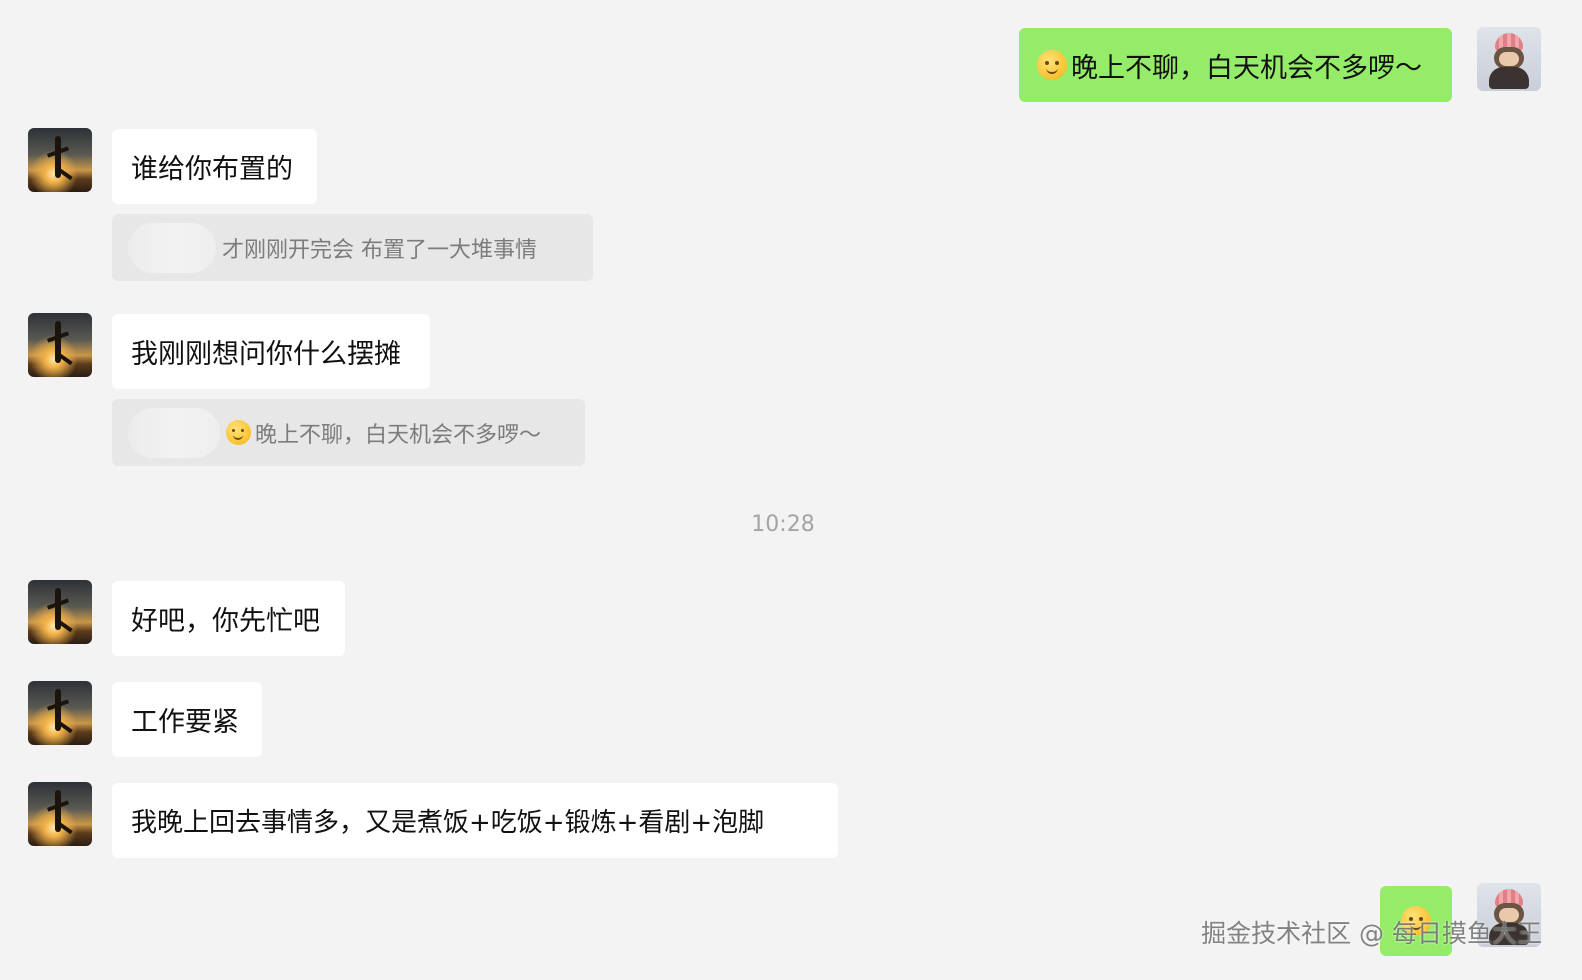 This screenshot has width=1582, height=980. Describe the element at coordinates (1371, 933) in the screenshot. I see `watermark: 掘金技术社区 @ 每日摸鱼大王` at that location.